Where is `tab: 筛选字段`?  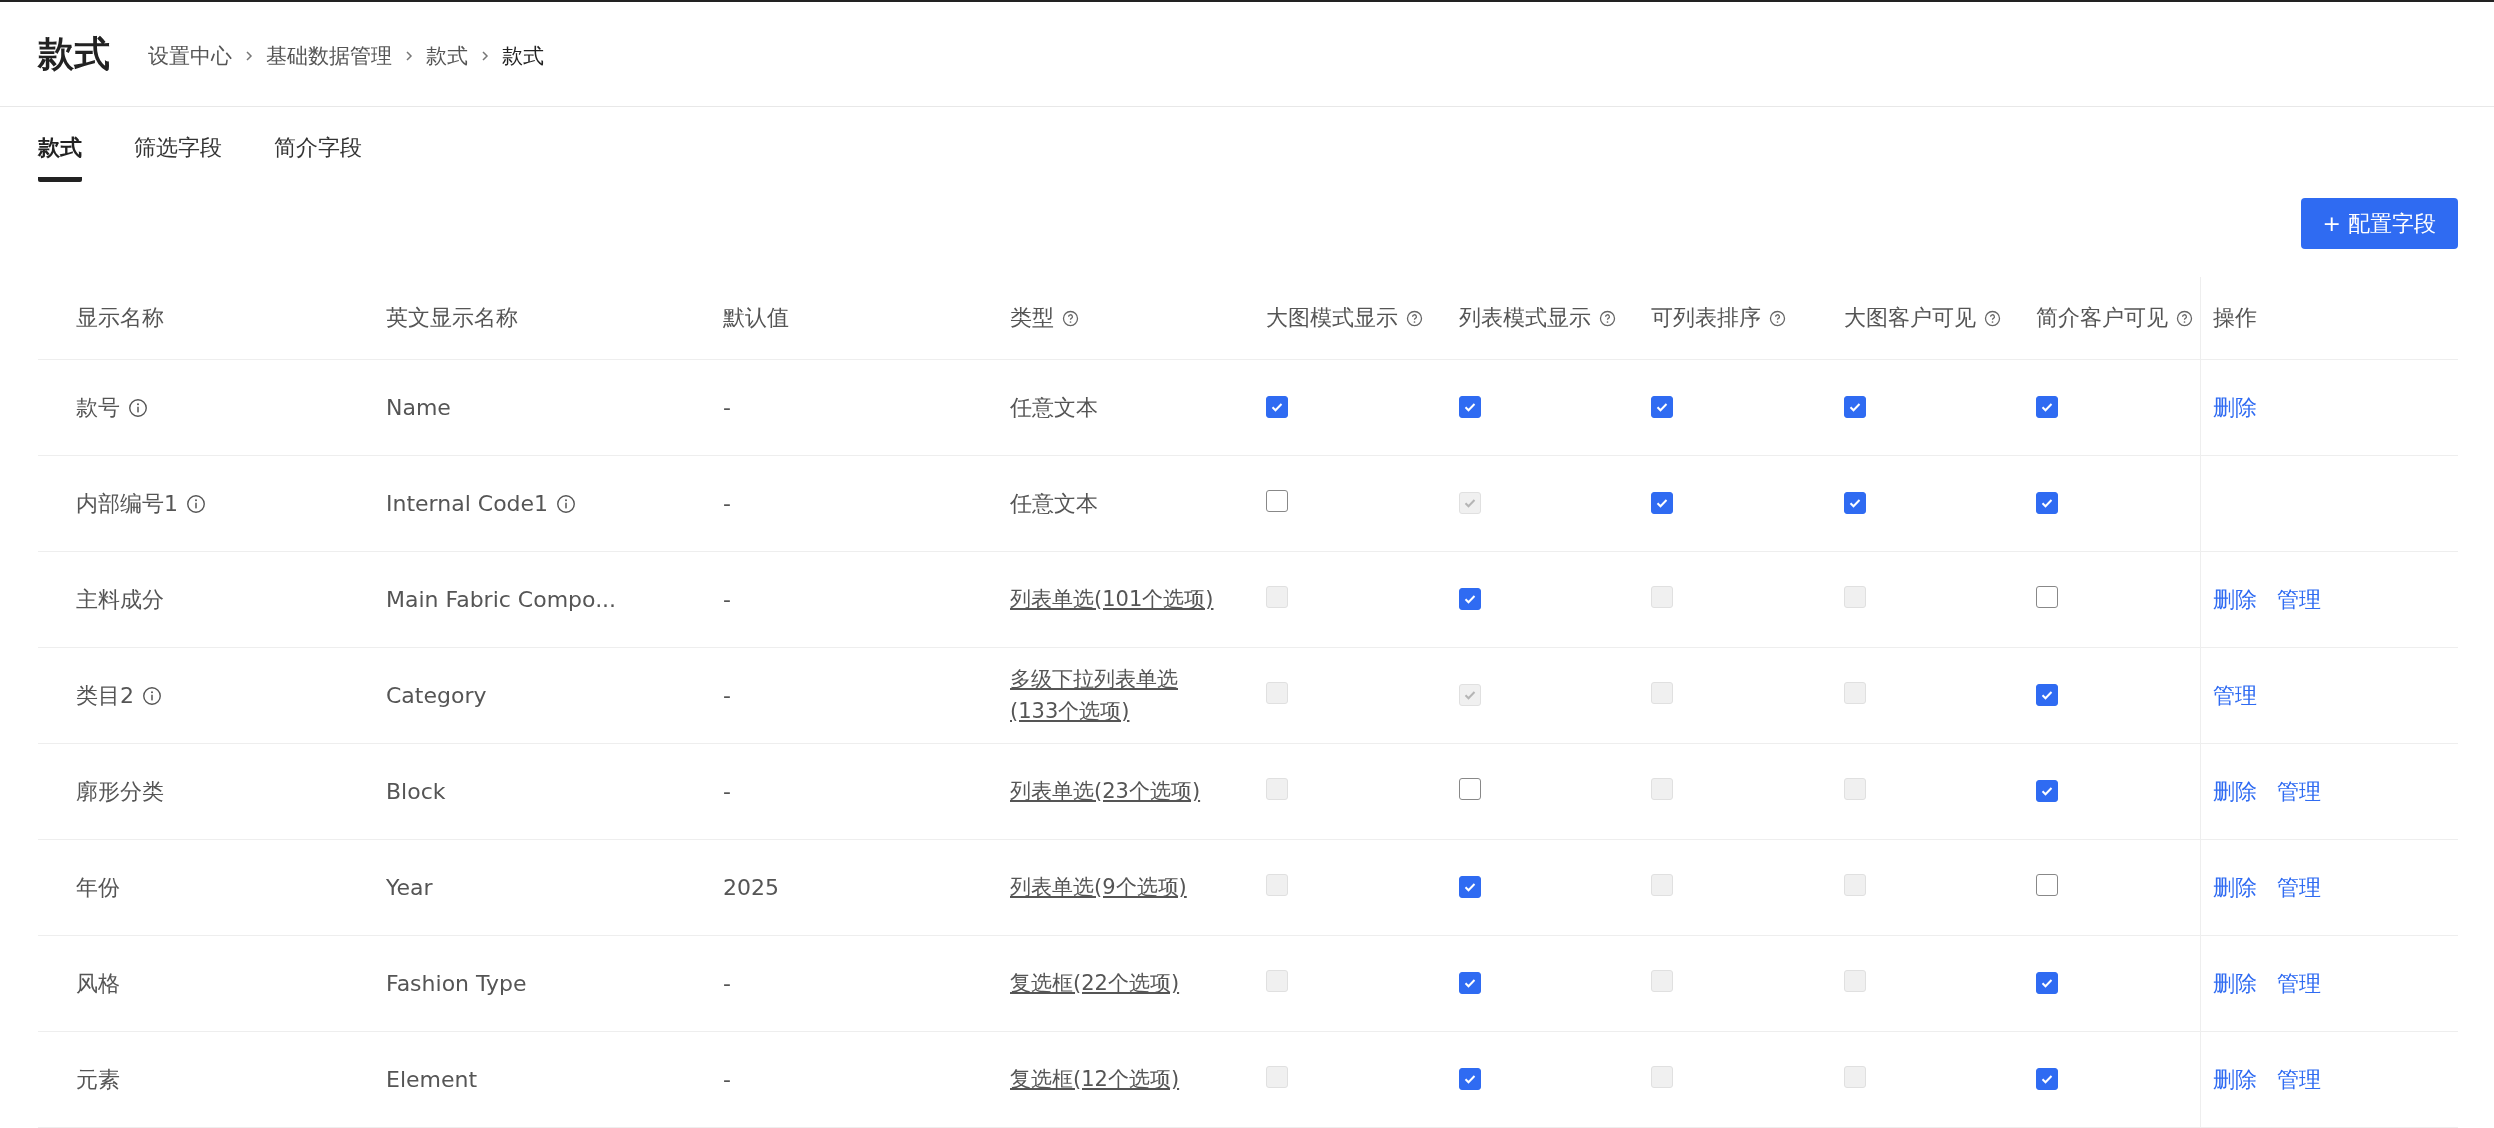
tab: 筛选字段 is located at coordinates (178, 157).